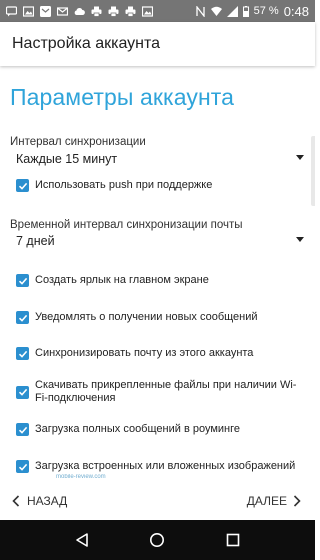 The width and height of the screenshot is (320, 560). I want to click on wifi-icon, so click(216, 11).